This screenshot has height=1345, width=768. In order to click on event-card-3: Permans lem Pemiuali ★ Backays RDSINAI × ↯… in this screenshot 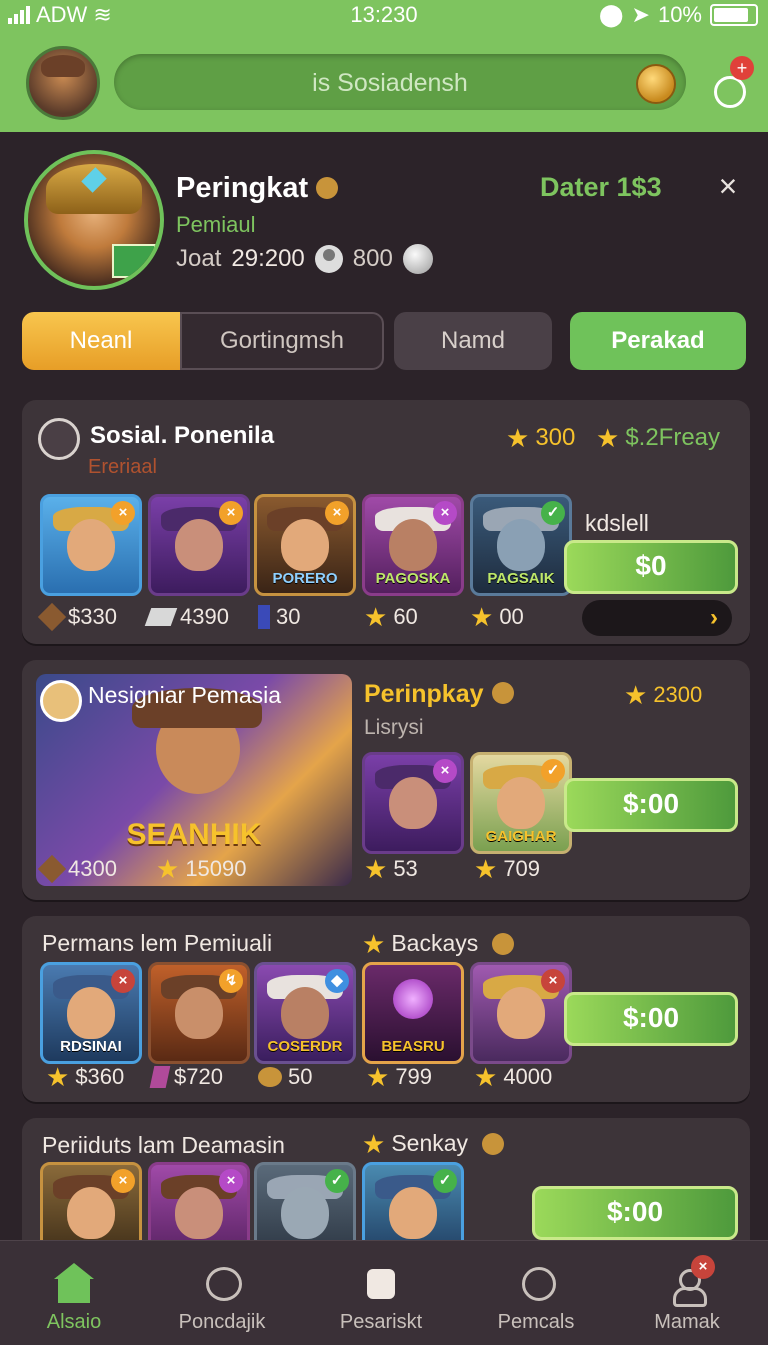, I will do `click(386, 1009)`.